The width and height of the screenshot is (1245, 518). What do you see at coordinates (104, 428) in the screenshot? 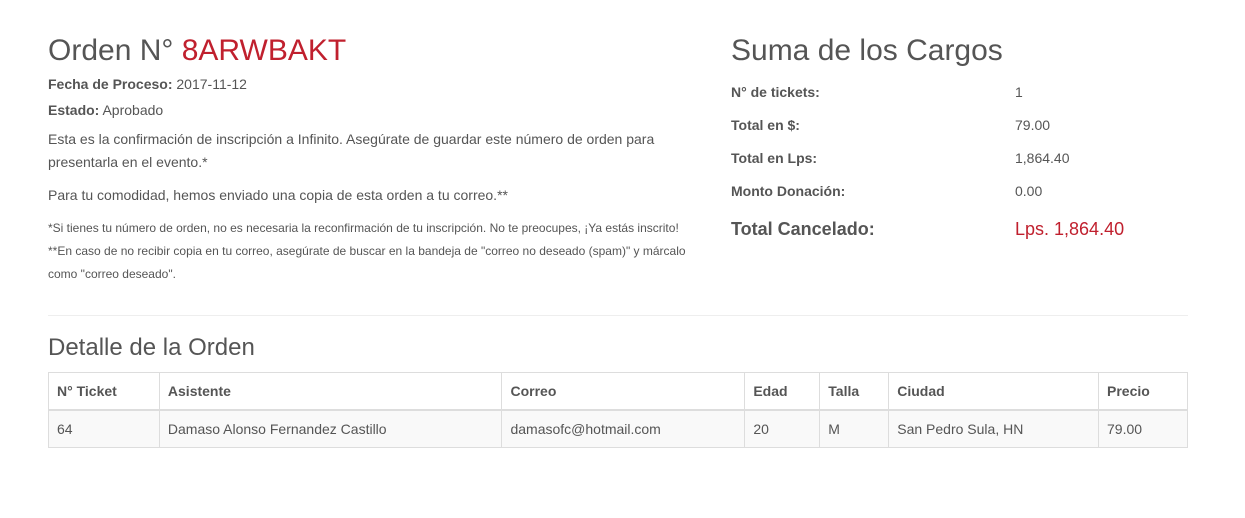
I see `cell-ticket: 64` at bounding box center [104, 428].